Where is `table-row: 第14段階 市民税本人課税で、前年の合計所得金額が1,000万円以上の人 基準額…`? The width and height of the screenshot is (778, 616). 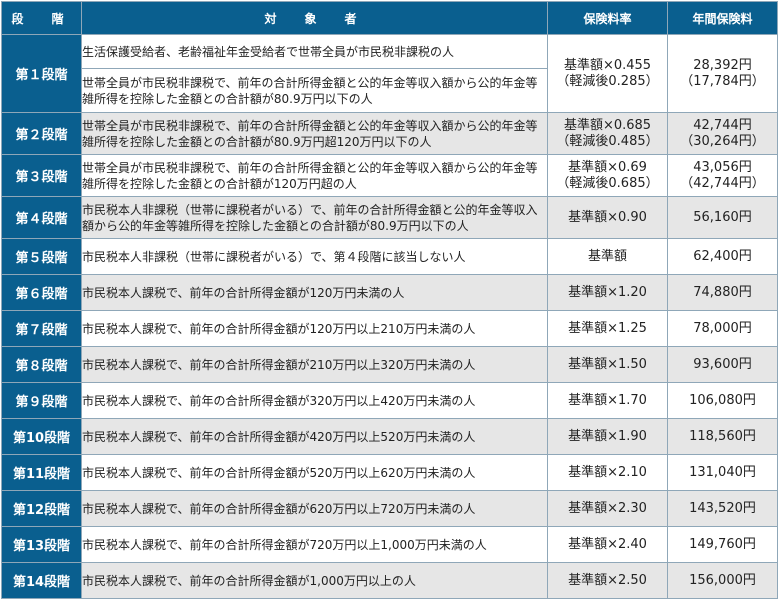 table-row: 第14段階 市民税本人課税で、前年の合計所得金額が1,000万円以上の人 基準額… is located at coordinates (389, 580).